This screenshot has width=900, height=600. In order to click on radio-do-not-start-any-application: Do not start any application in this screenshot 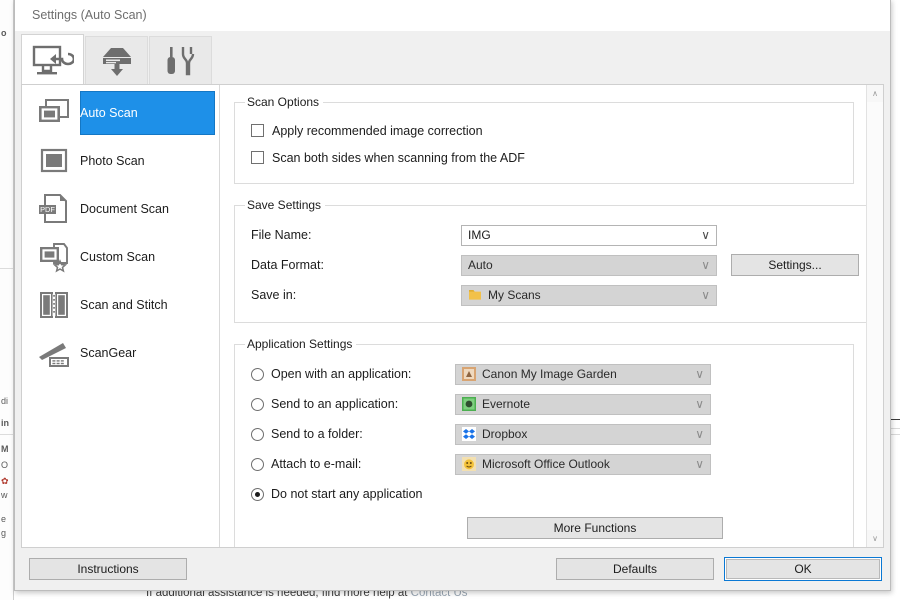, I will do `click(353, 494)`.